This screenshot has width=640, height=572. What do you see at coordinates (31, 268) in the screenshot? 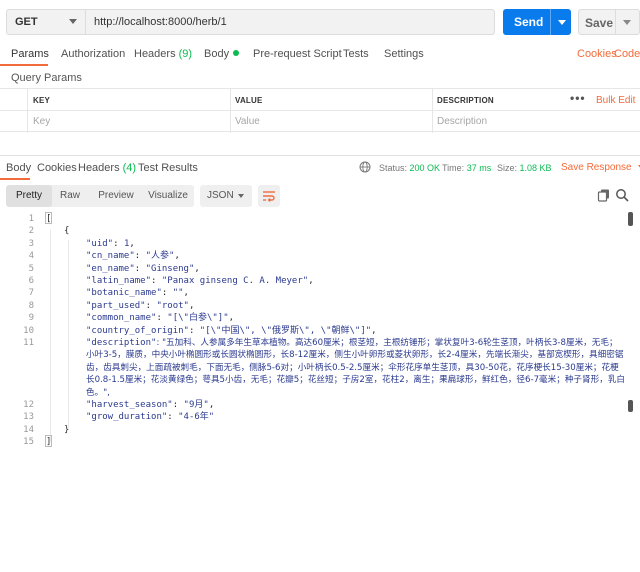
I see `line-number: 5` at bounding box center [31, 268].